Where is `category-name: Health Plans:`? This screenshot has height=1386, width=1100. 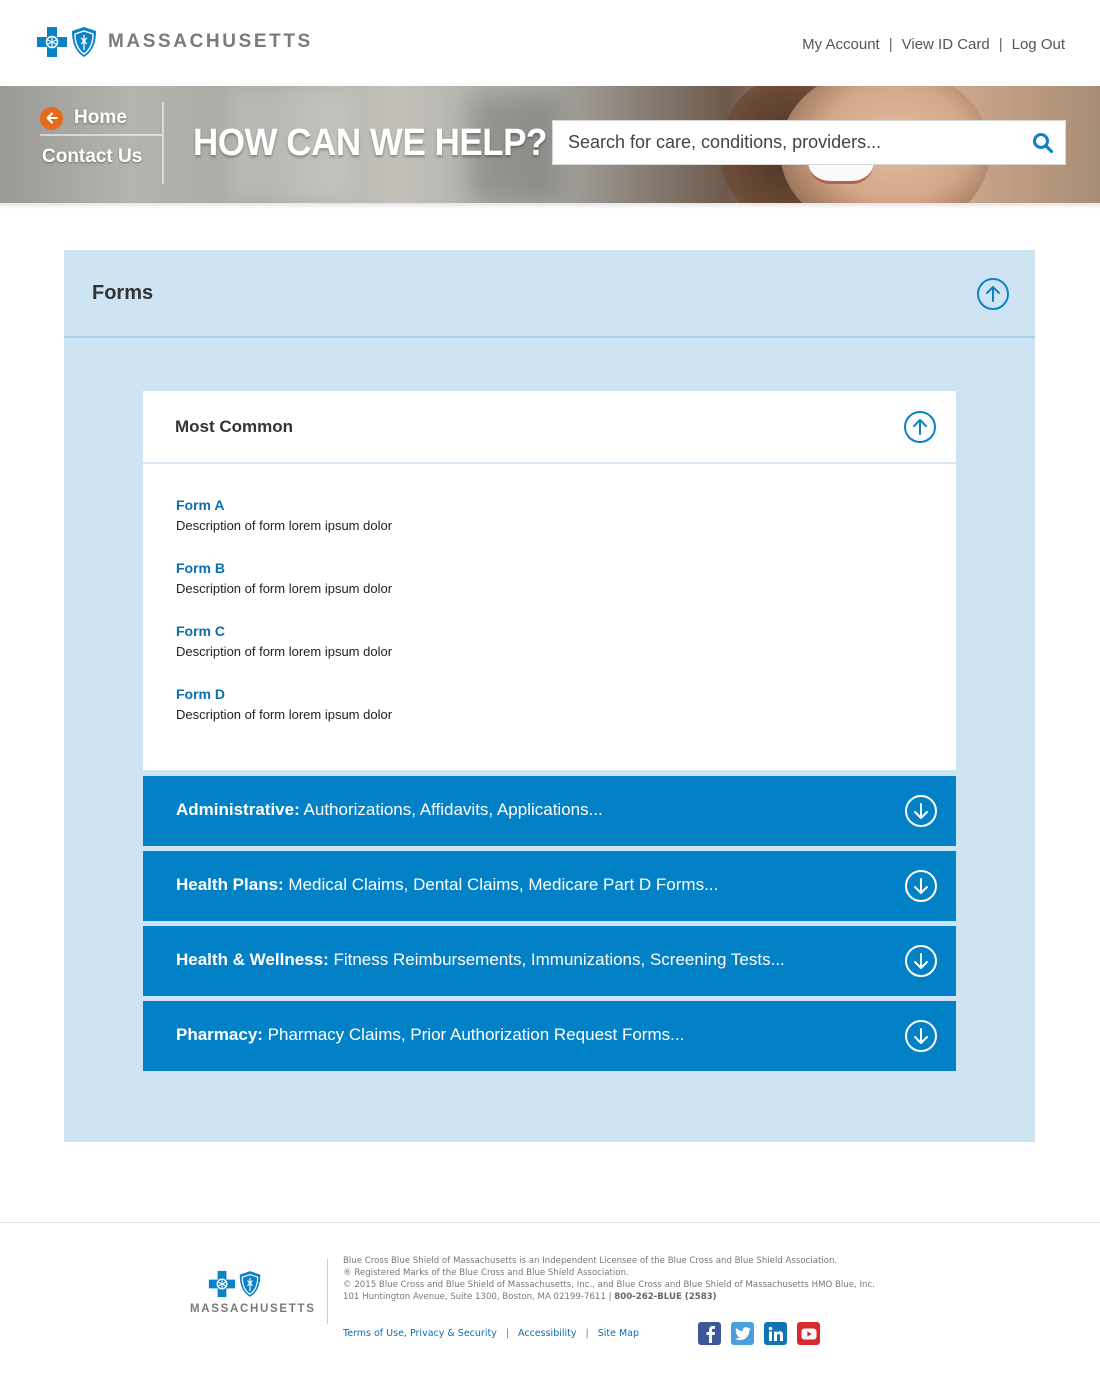
category-name: Health Plans: is located at coordinates (230, 884).